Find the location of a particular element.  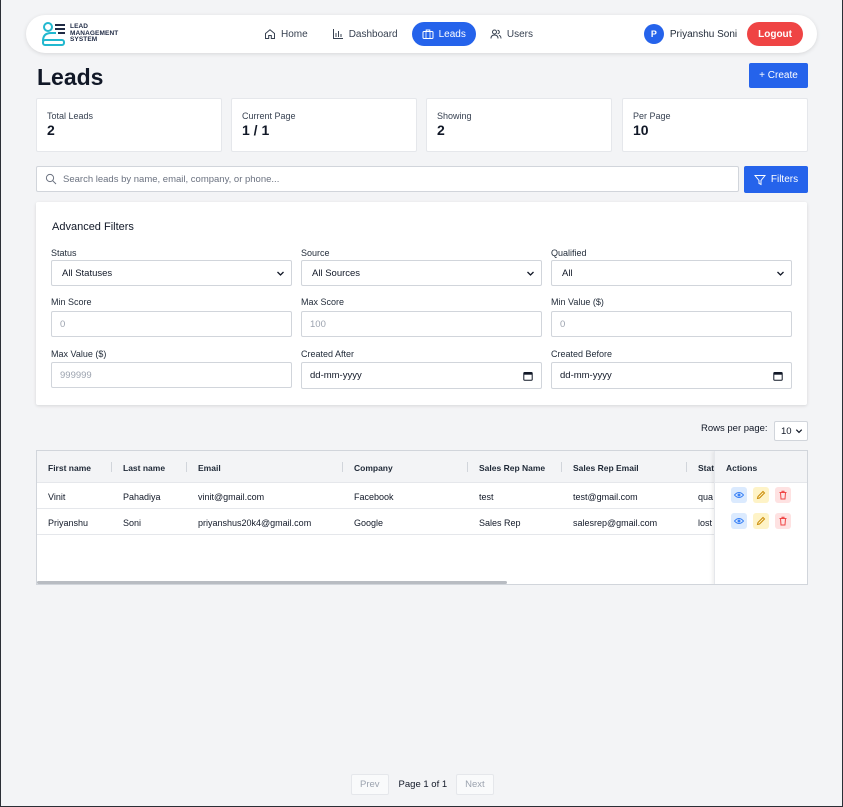

source-select: All Sources is located at coordinates (421, 273).